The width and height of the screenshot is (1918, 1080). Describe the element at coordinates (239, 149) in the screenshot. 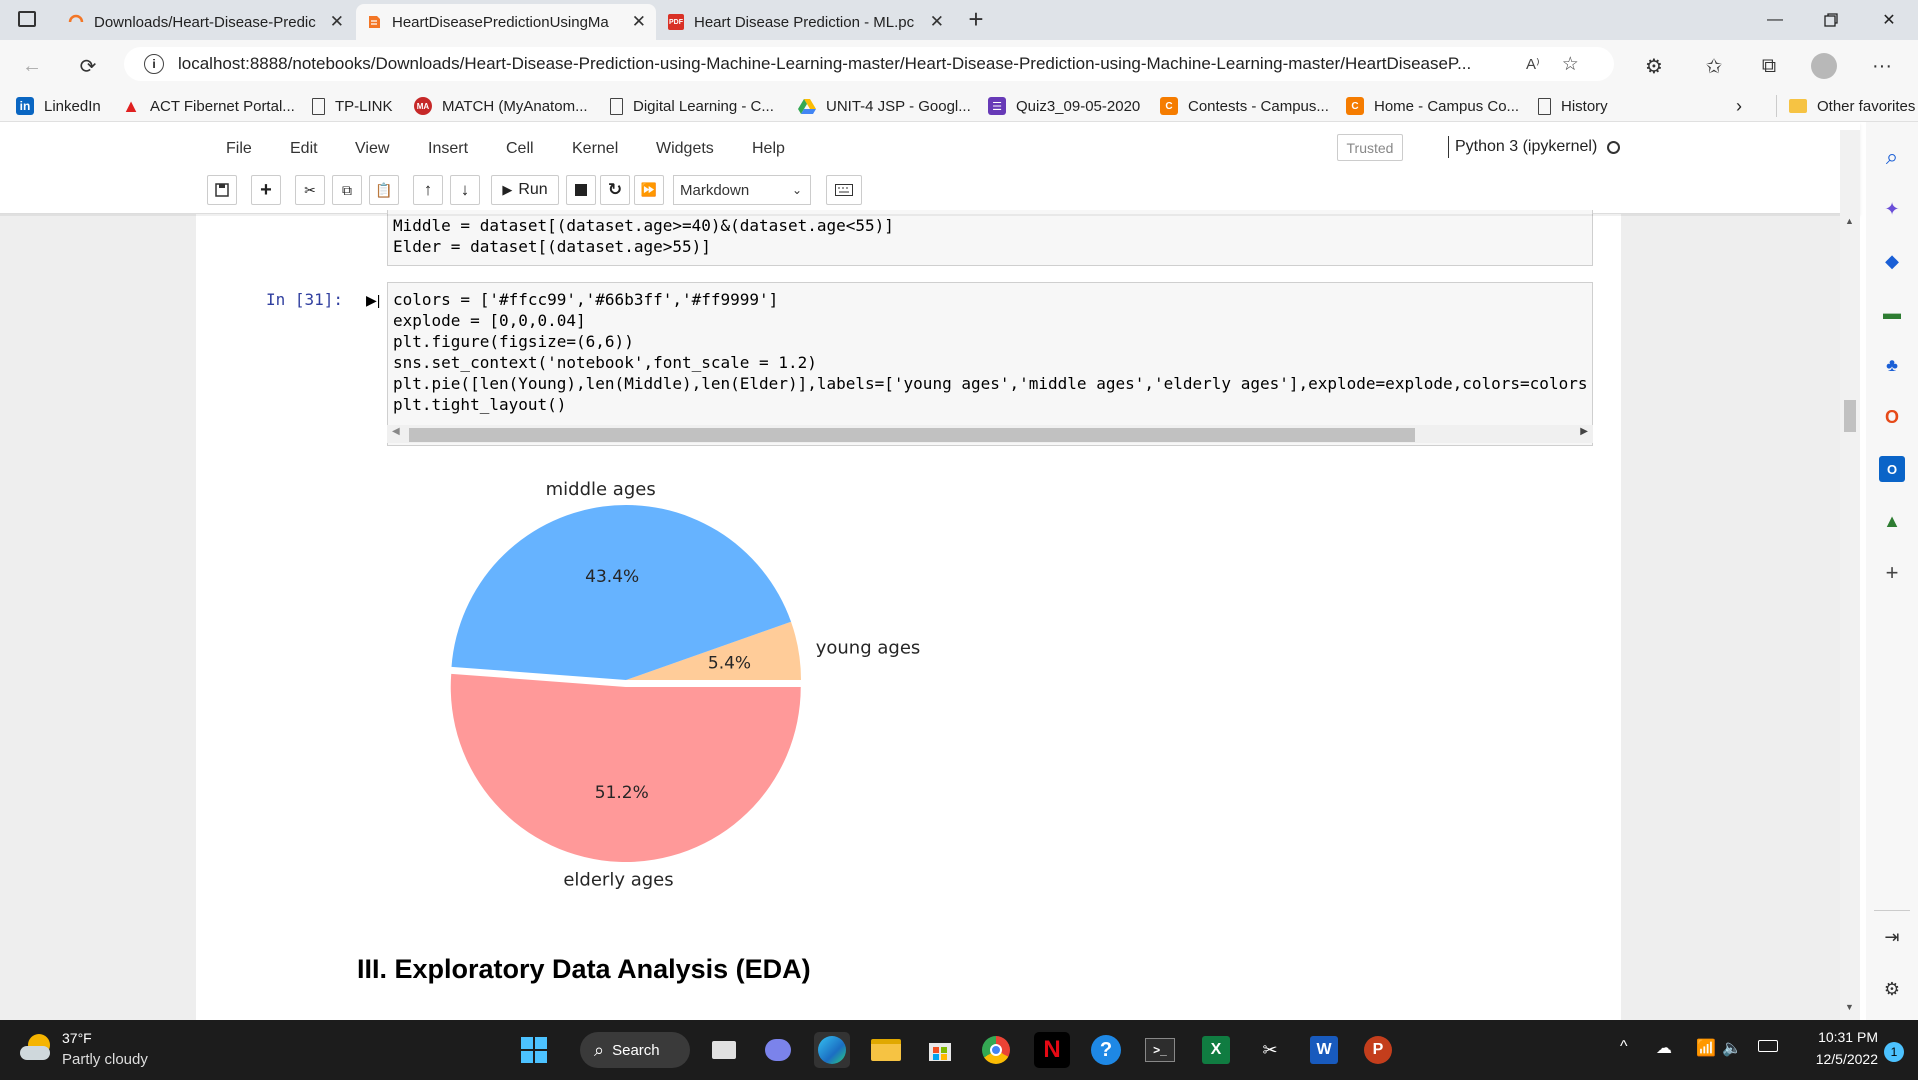

I see `menu-file: File` at that location.